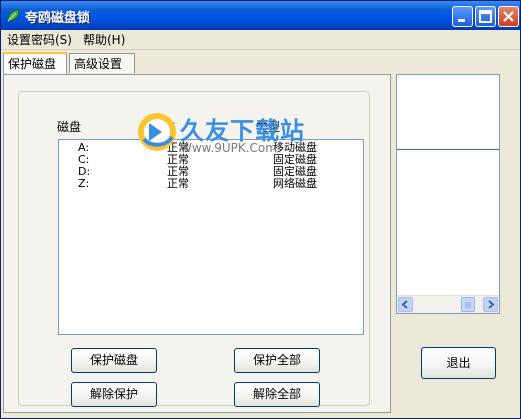  I want to click on tab-protect-disk: 保护磁盘, so click(35, 63).